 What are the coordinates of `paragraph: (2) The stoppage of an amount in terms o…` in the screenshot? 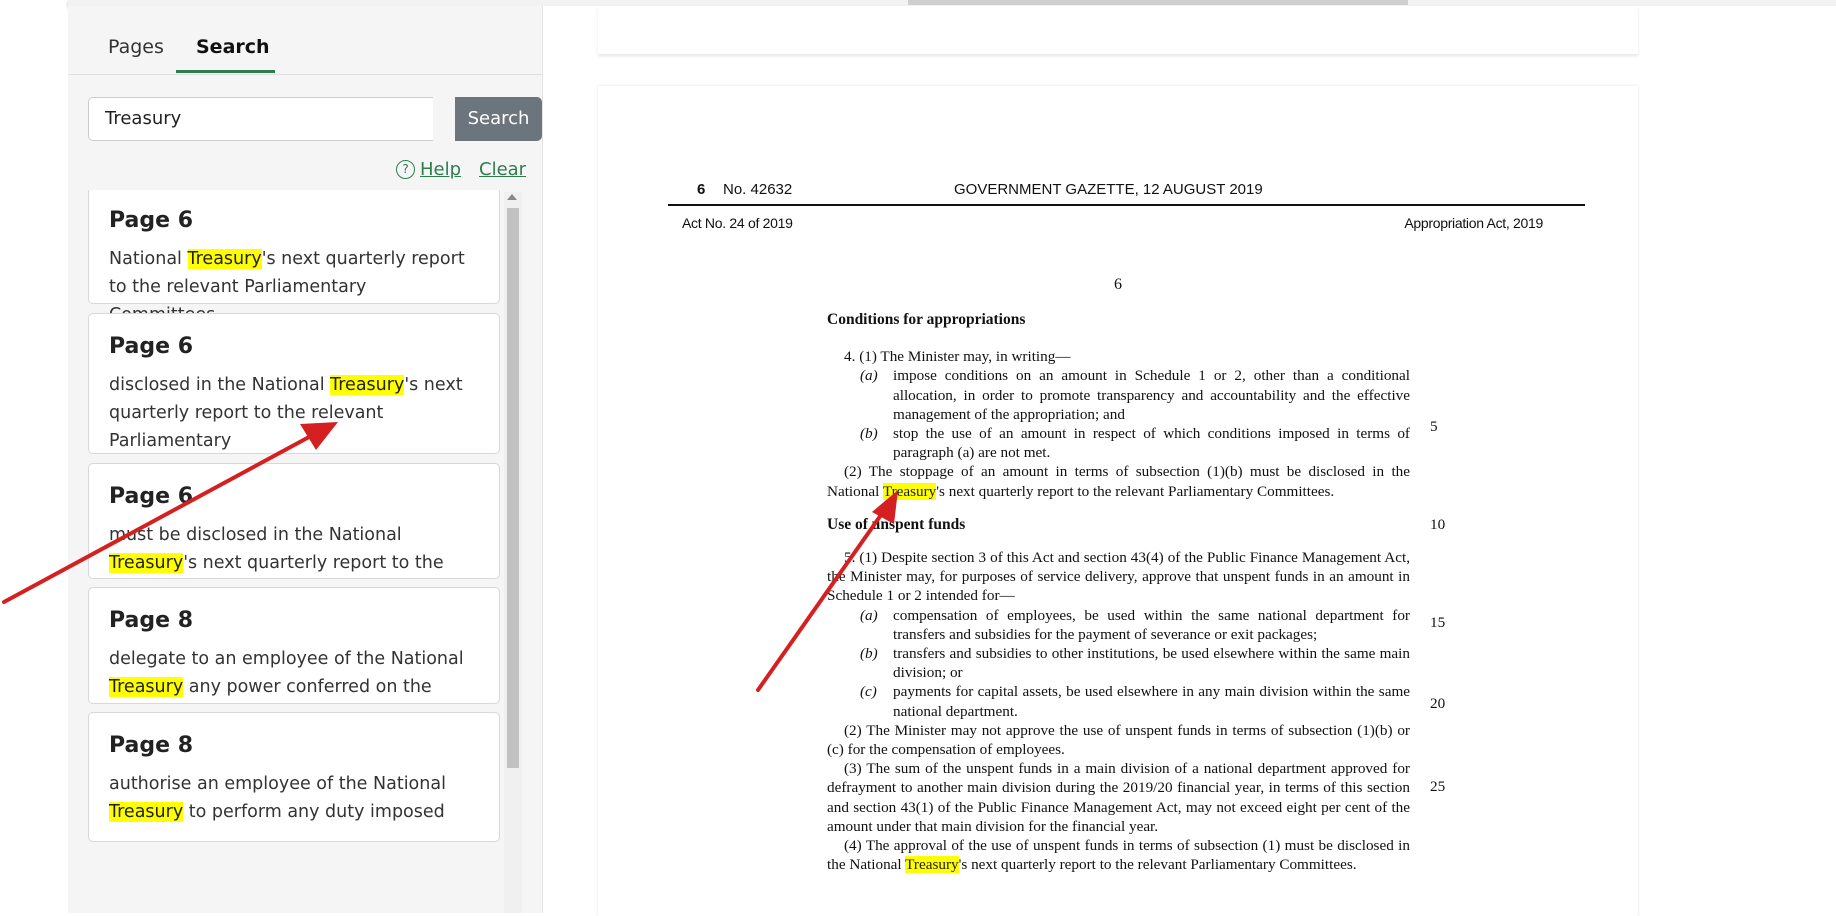 It's located at (1118, 481).